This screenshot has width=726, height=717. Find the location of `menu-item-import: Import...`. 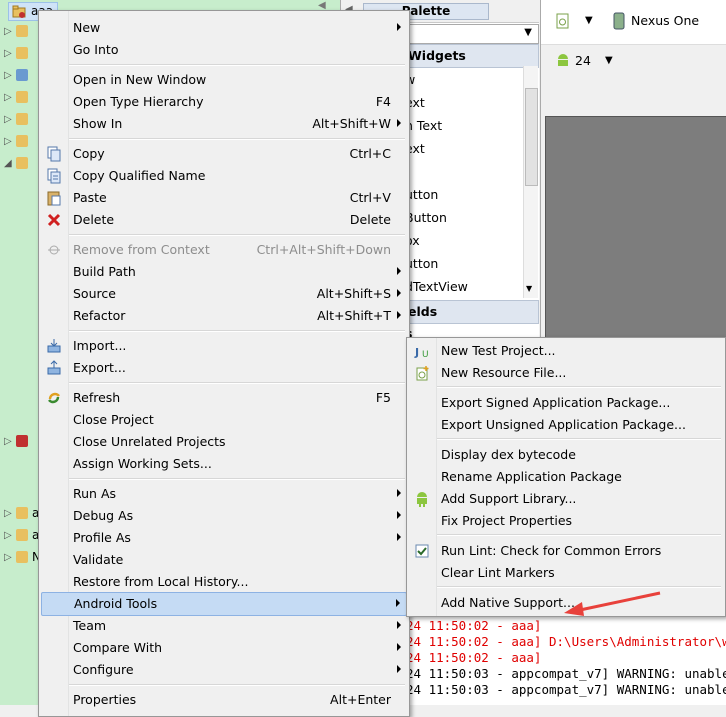

menu-item-import: Import... is located at coordinates (224, 346).